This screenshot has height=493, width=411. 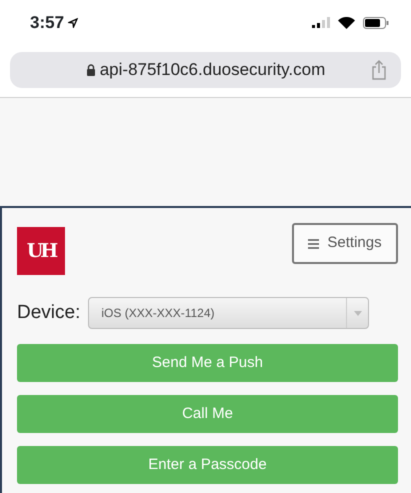 I want to click on share-icon, so click(x=379, y=70).